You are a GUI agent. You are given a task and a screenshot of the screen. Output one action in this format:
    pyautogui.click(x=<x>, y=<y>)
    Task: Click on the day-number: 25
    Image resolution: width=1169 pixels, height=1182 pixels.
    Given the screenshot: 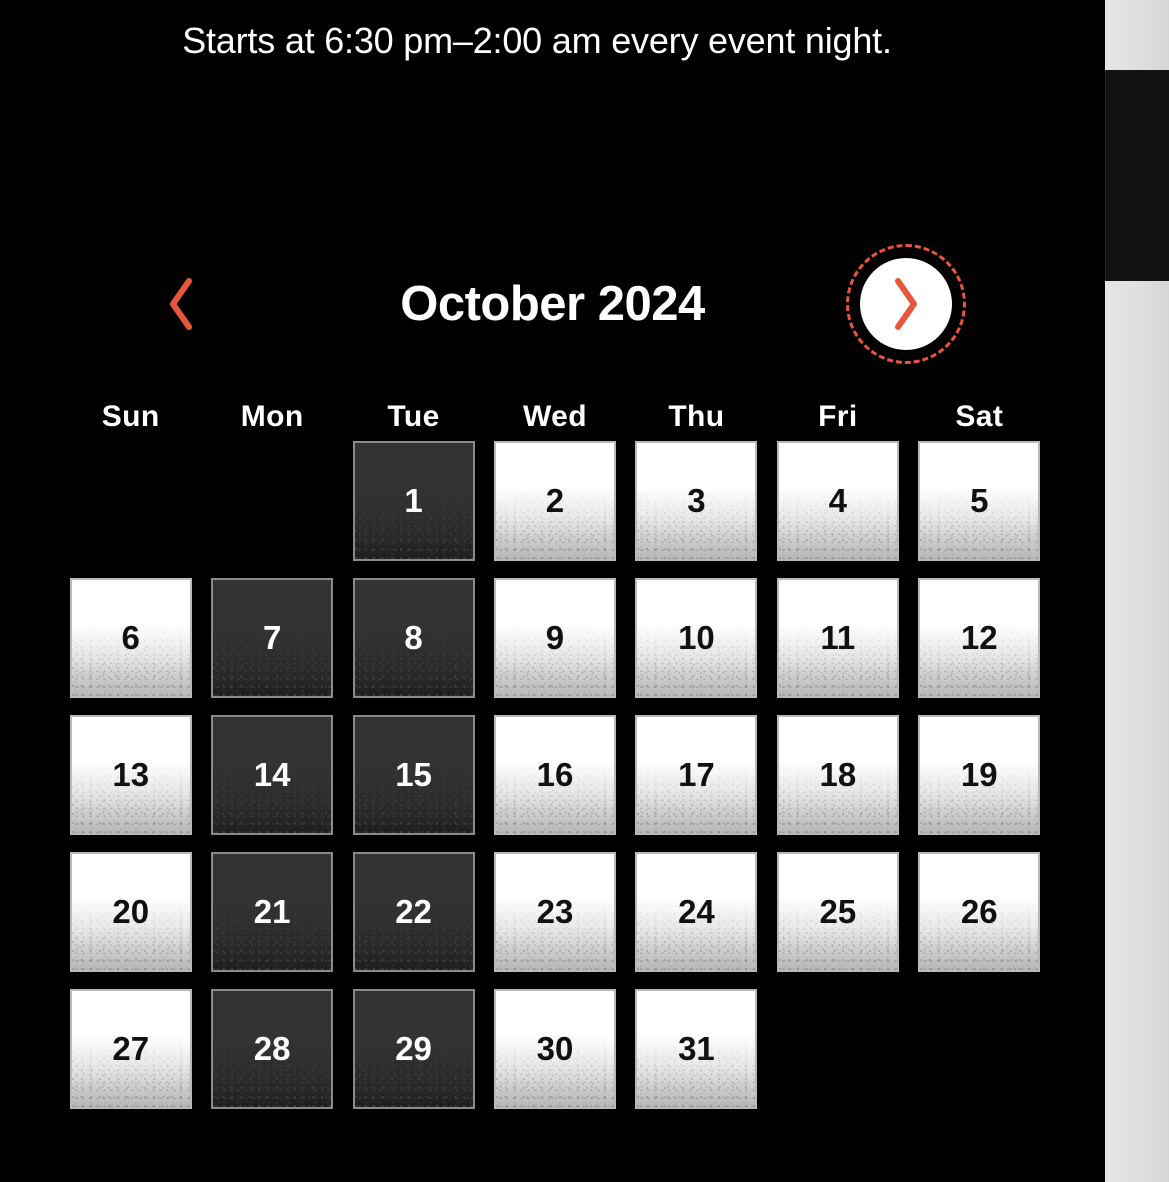 What is the action you would take?
    pyautogui.click(x=838, y=911)
    